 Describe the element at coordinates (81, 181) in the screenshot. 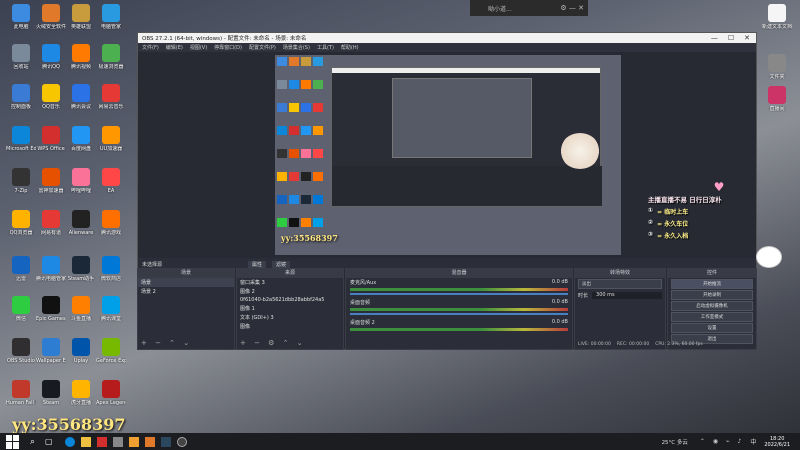

I see `desktop-icon: 哔哩哔哩` at that location.